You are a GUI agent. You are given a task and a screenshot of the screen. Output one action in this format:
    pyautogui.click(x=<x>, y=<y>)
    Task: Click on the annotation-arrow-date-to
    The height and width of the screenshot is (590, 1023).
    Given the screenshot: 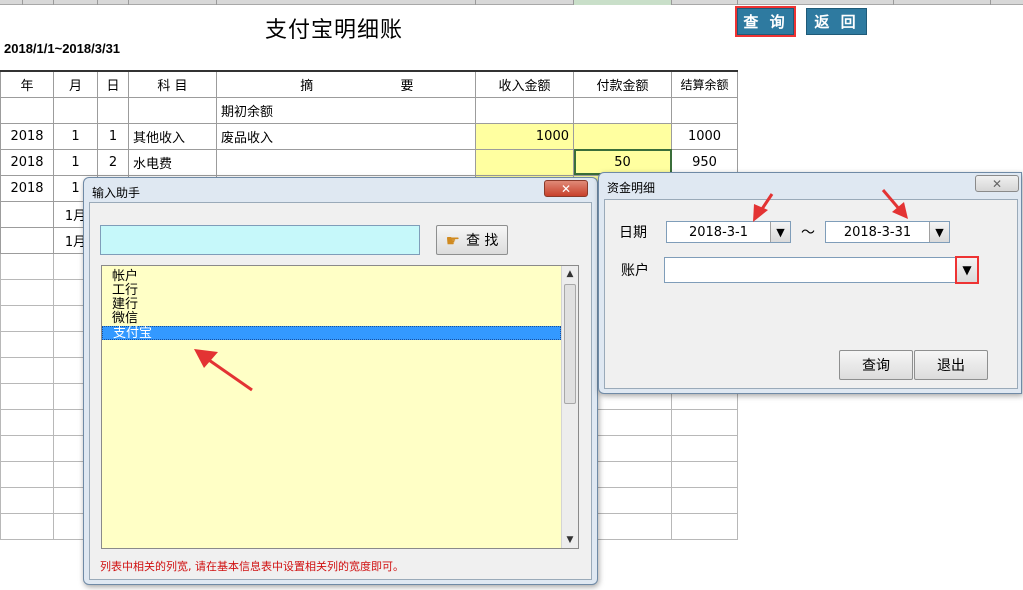 What is the action you would take?
    pyautogui.click(x=894, y=204)
    